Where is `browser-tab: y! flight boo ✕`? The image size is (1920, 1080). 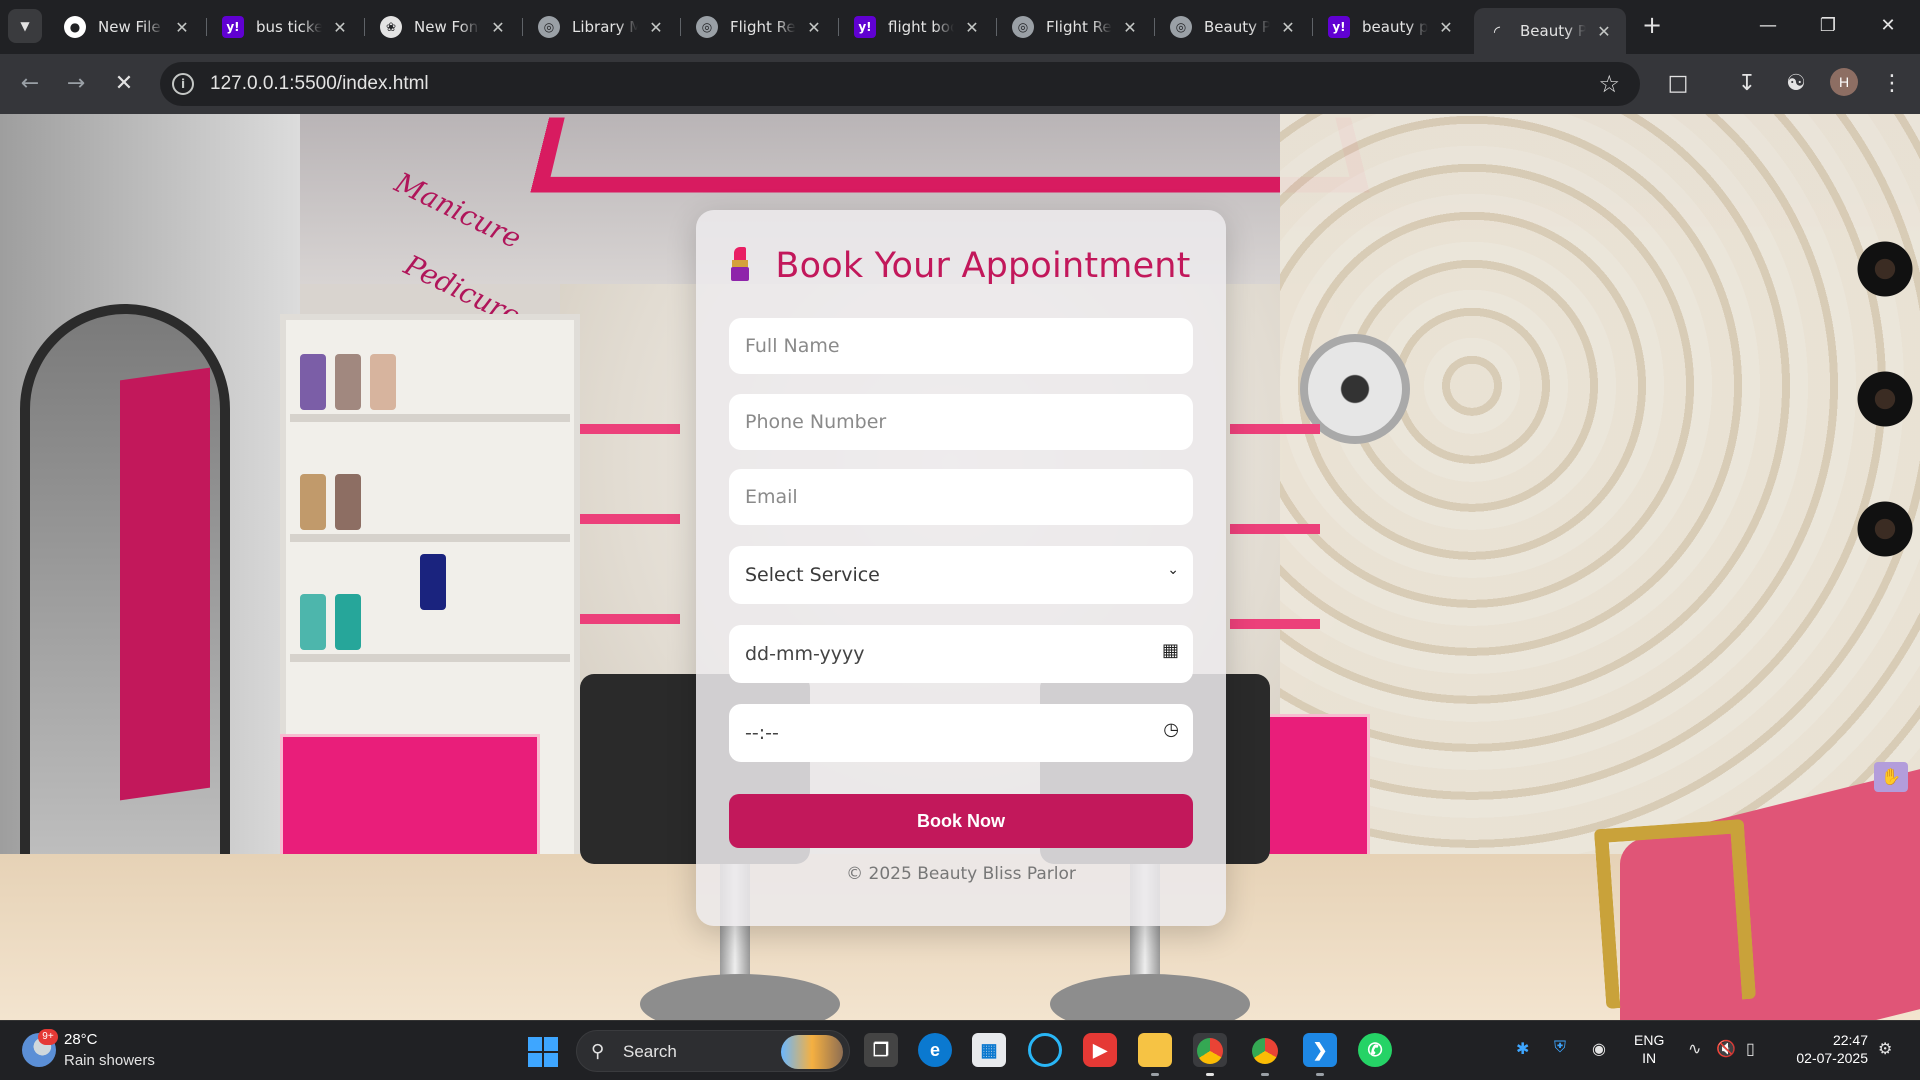 browser-tab: y! flight boo ✕ is located at coordinates (918, 27).